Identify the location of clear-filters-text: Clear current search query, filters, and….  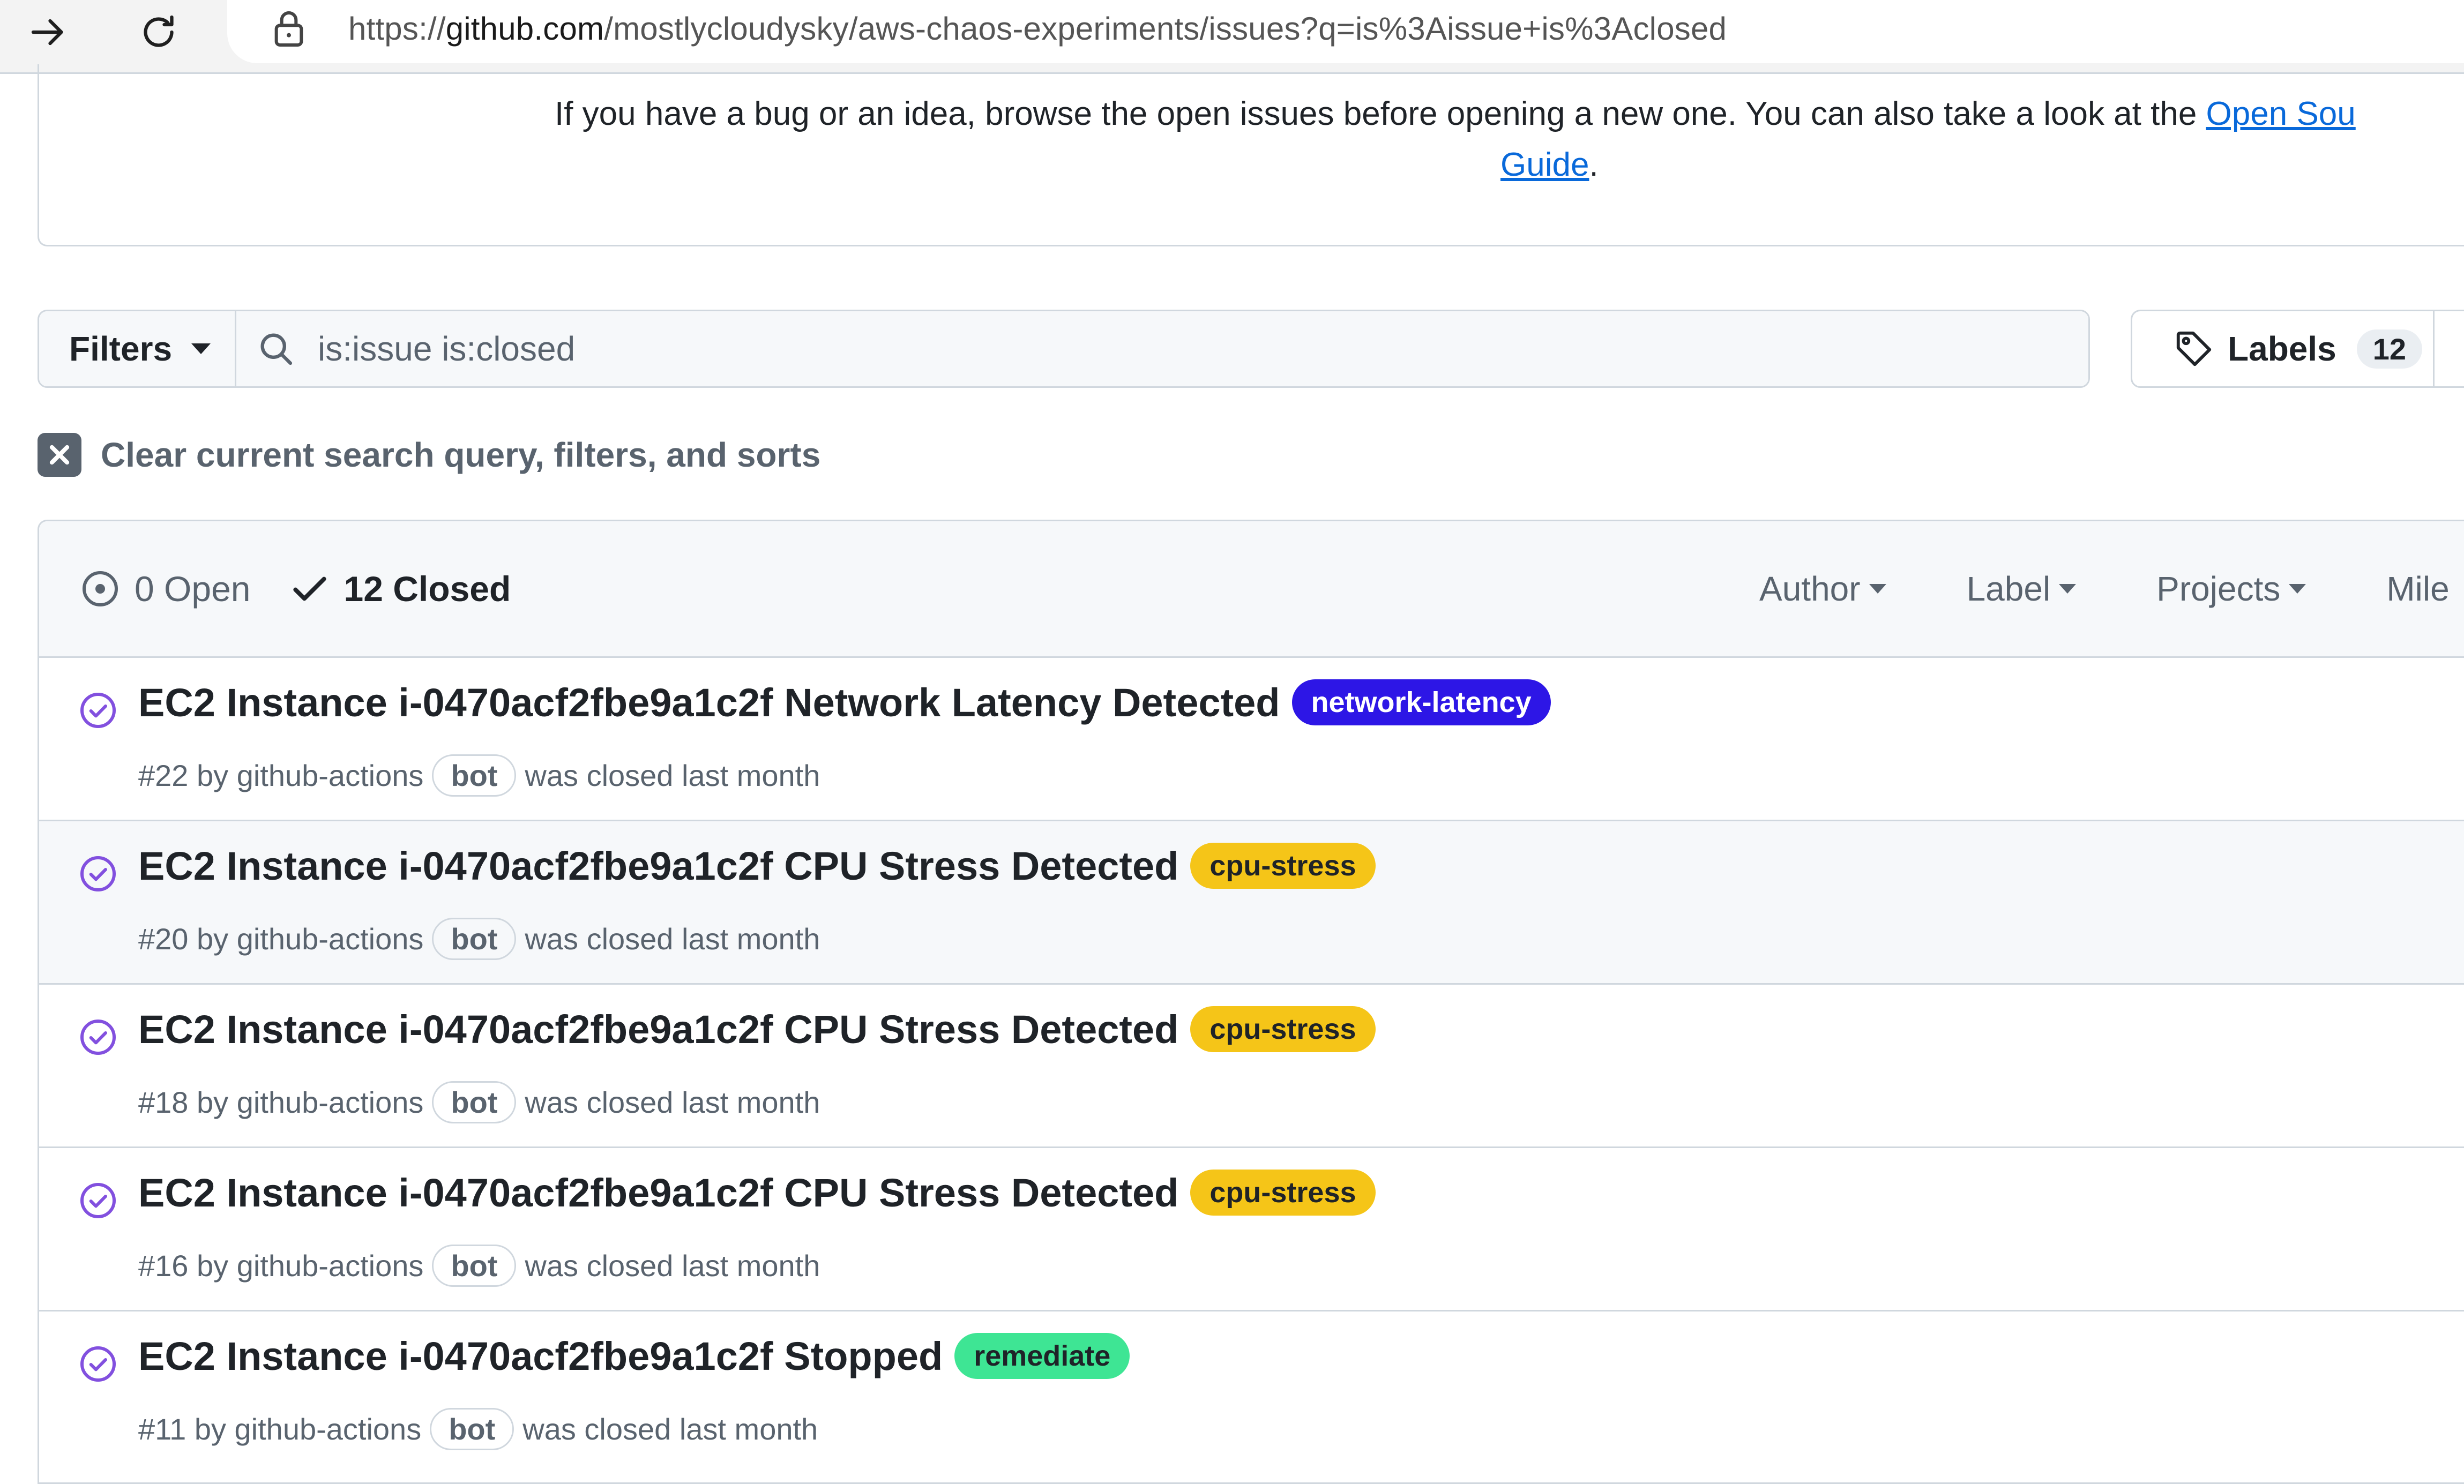
(461, 455).